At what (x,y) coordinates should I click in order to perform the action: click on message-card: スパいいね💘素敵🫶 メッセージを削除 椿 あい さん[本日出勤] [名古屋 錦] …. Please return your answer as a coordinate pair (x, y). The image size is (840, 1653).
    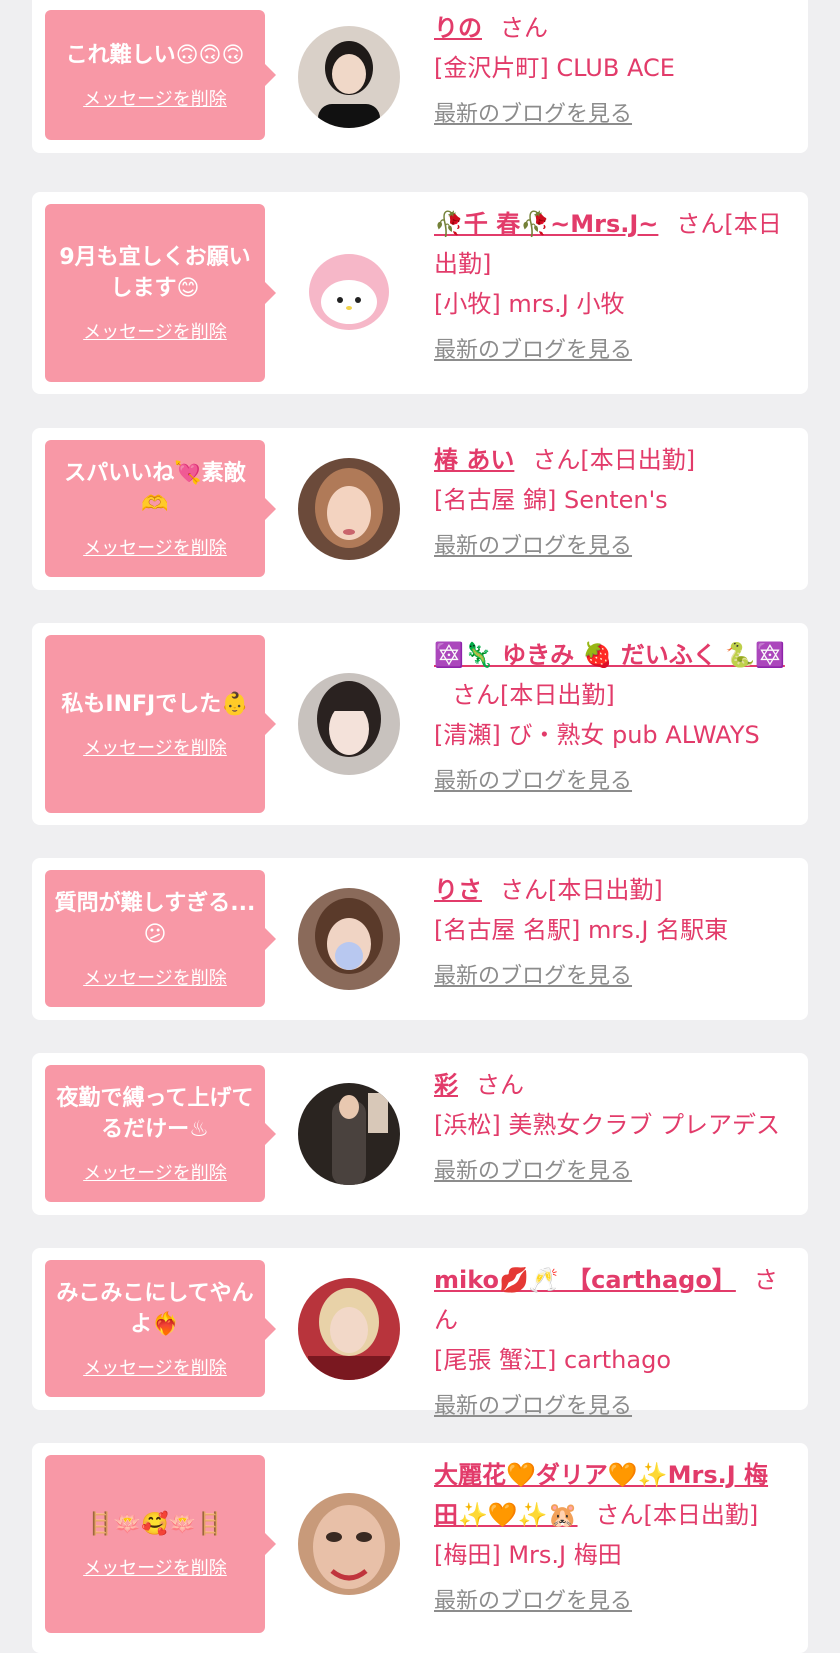
    Looking at the image, I should click on (420, 509).